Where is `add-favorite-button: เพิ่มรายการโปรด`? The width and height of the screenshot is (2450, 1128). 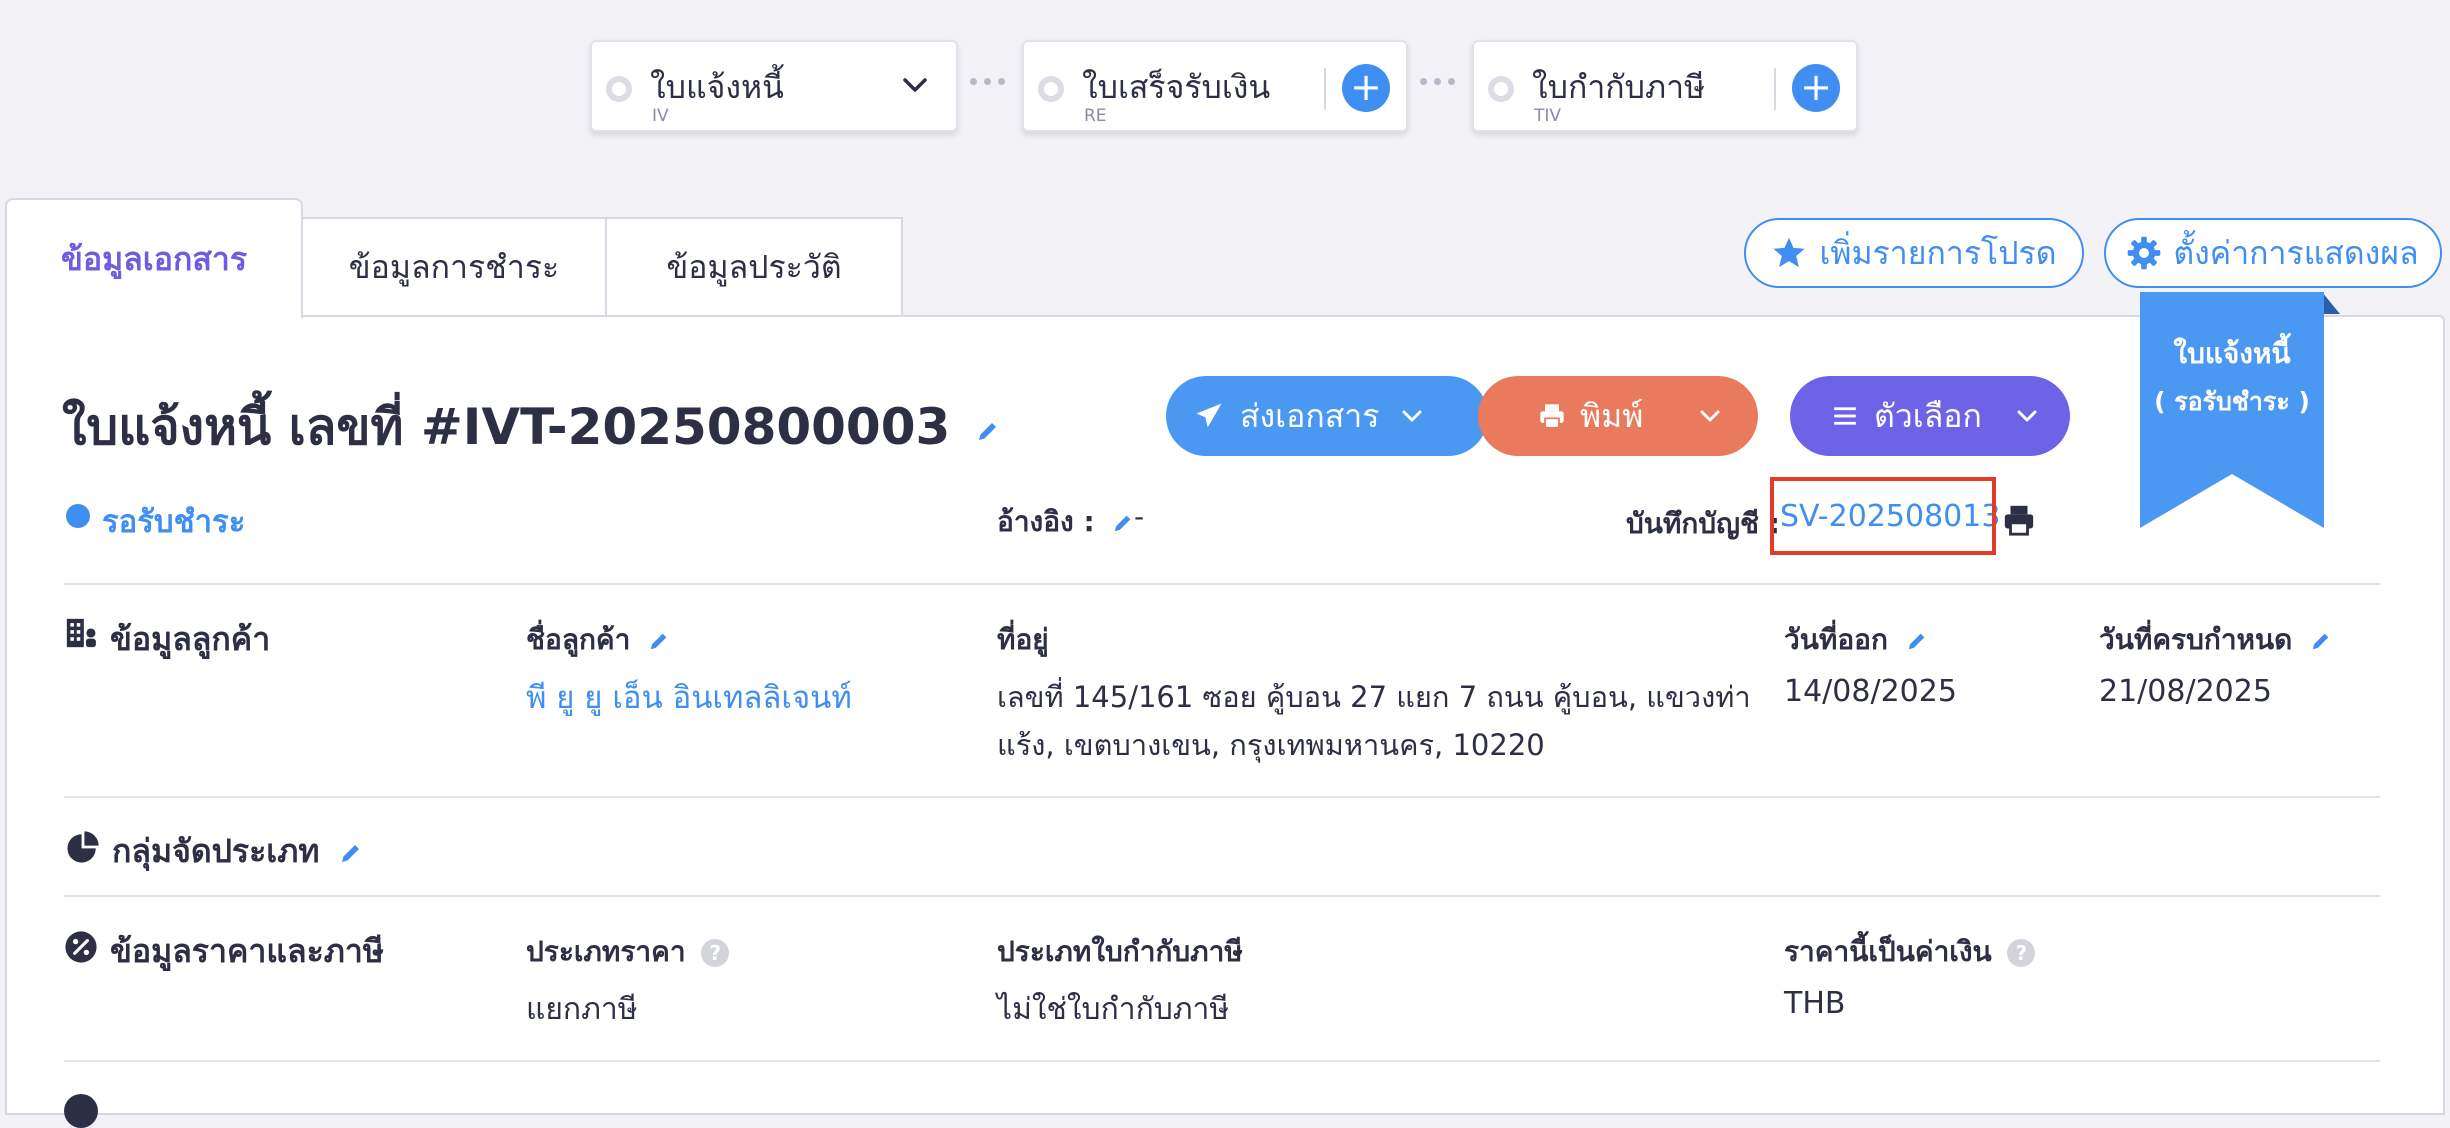 add-favorite-button: เพิ่มรายการโปรด is located at coordinates (1914, 253).